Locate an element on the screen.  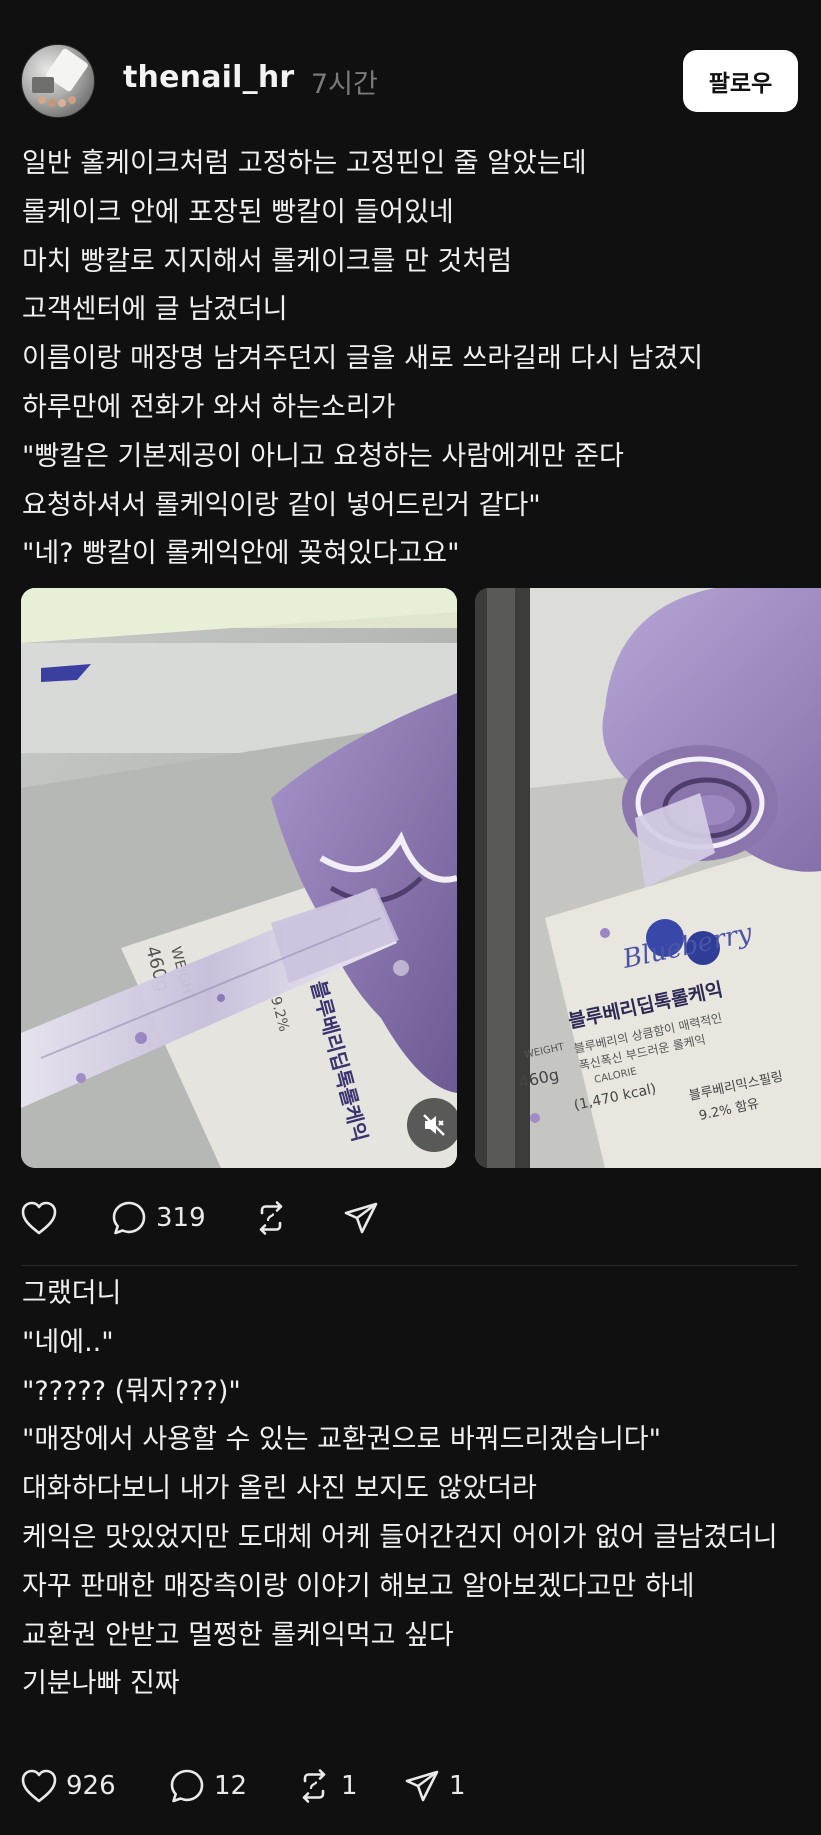
mute-icon is located at coordinates (434, 1125).